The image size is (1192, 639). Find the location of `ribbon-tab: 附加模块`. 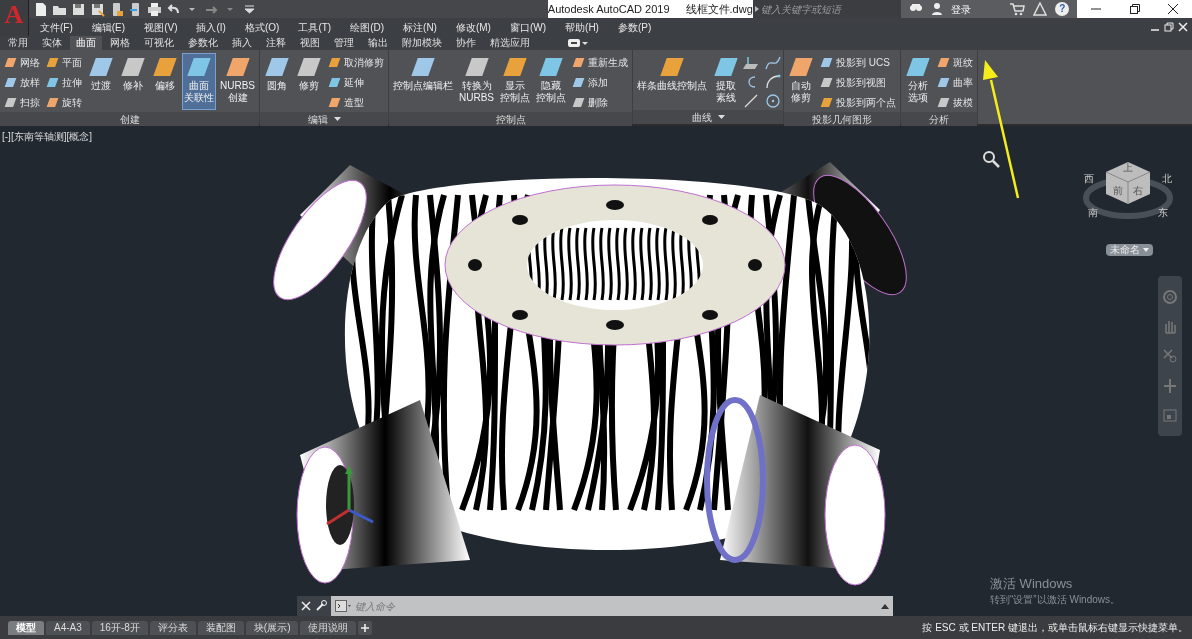

ribbon-tab: 附加模块 is located at coordinates (422, 43).